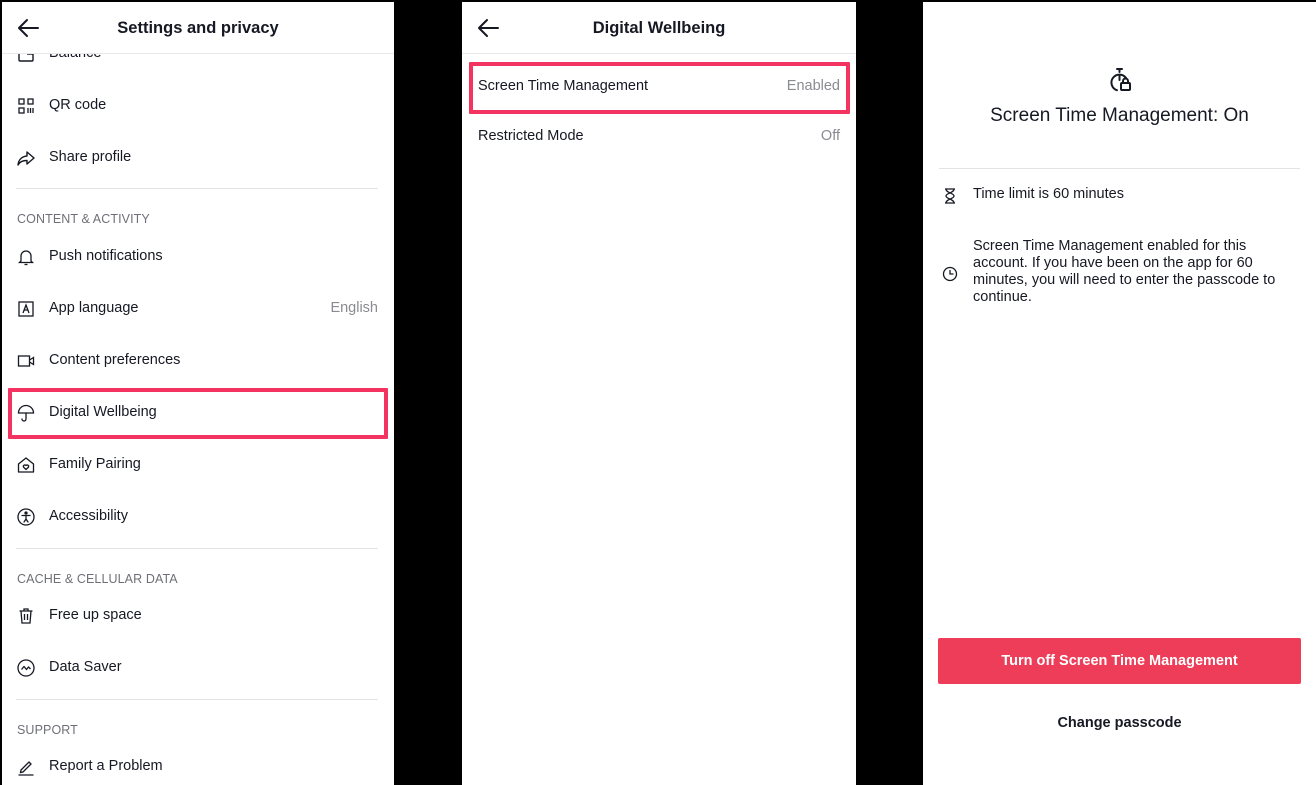 The height and width of the screenshot is (785, 1316). What do you see at coordinates (26, 465) in the screenshot?
I see `family-pairing-icon` at bounding box center [26, 465].